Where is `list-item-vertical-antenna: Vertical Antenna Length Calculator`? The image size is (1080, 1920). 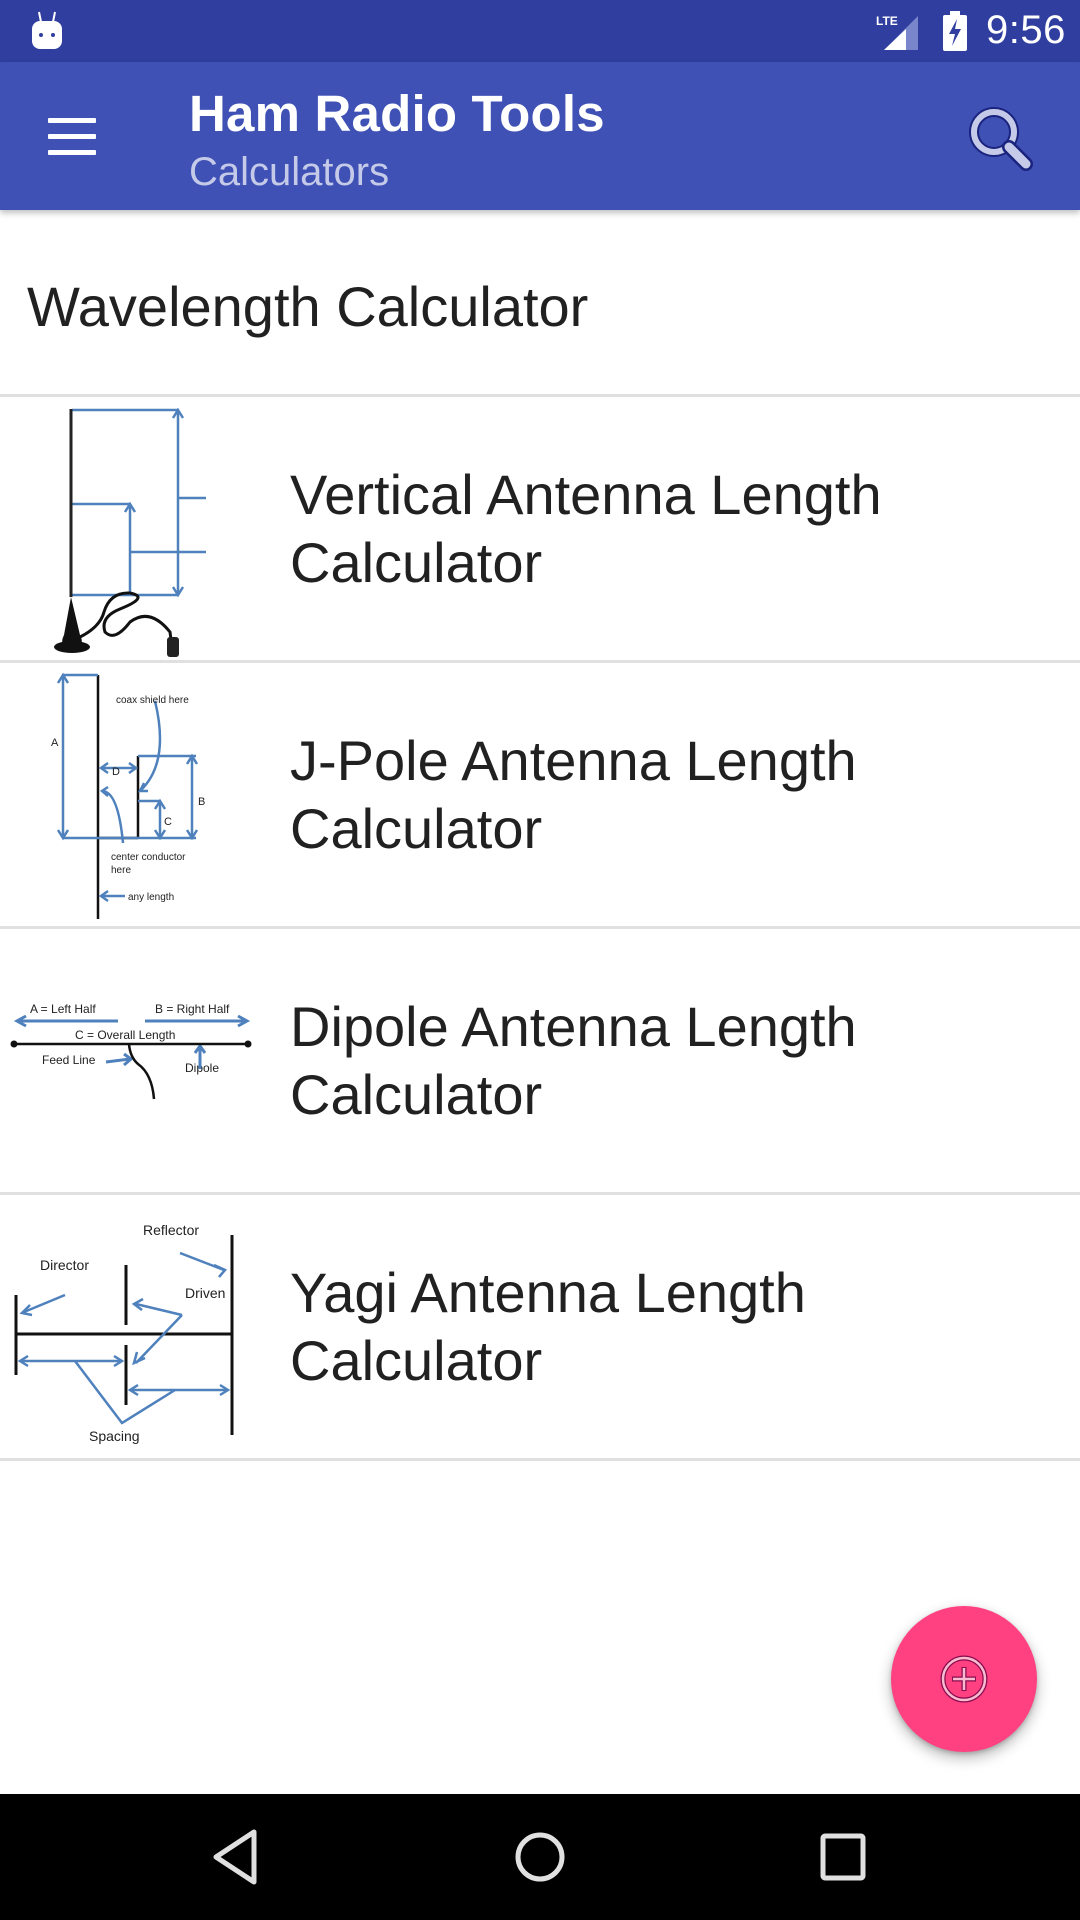
list-item-vertical-antenna: Vertical Antenna Length Calculator is located at coordinates (540, 528).